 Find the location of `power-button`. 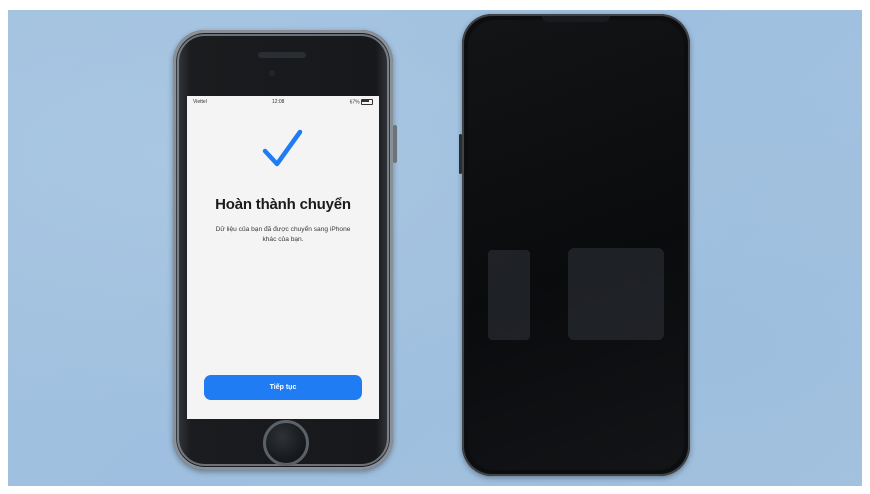

power-button is located at coordinates (395, 144).